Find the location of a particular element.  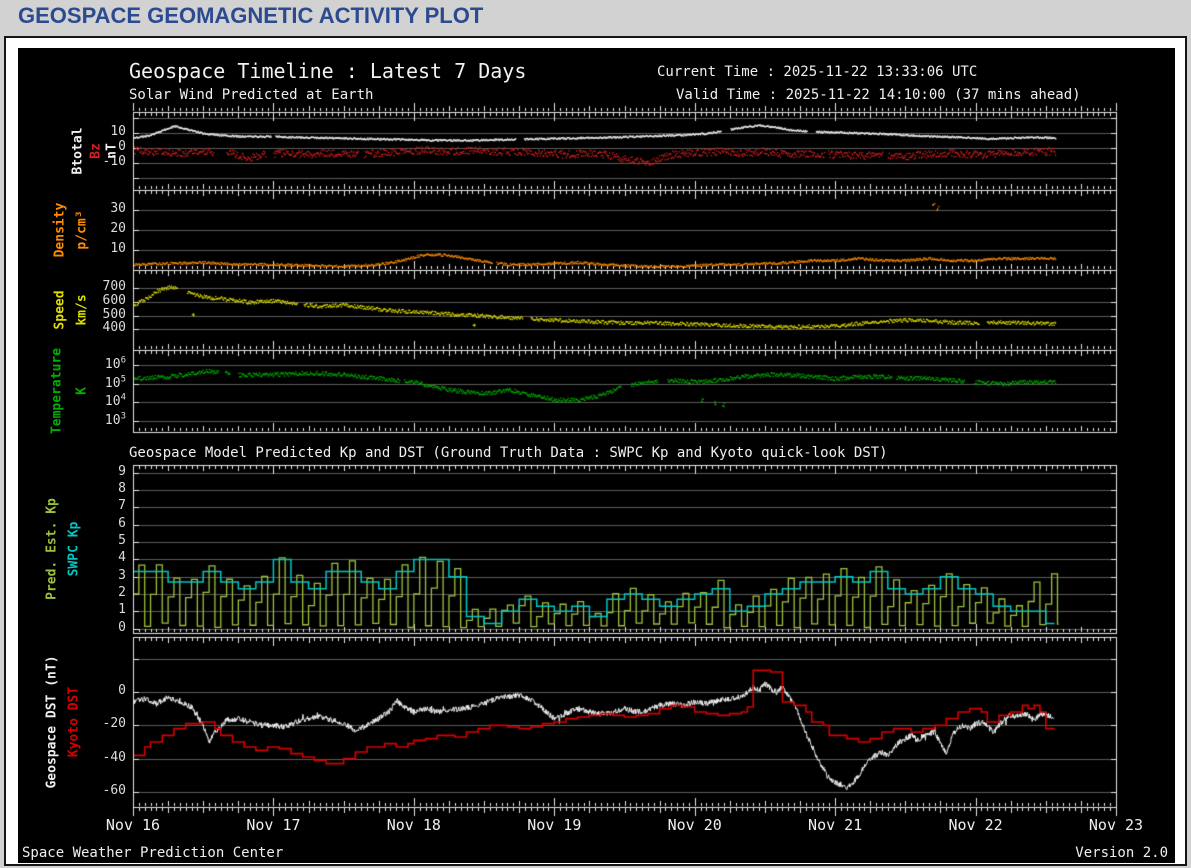

y-tick-label: 8 is located at coordinates (122, 488).